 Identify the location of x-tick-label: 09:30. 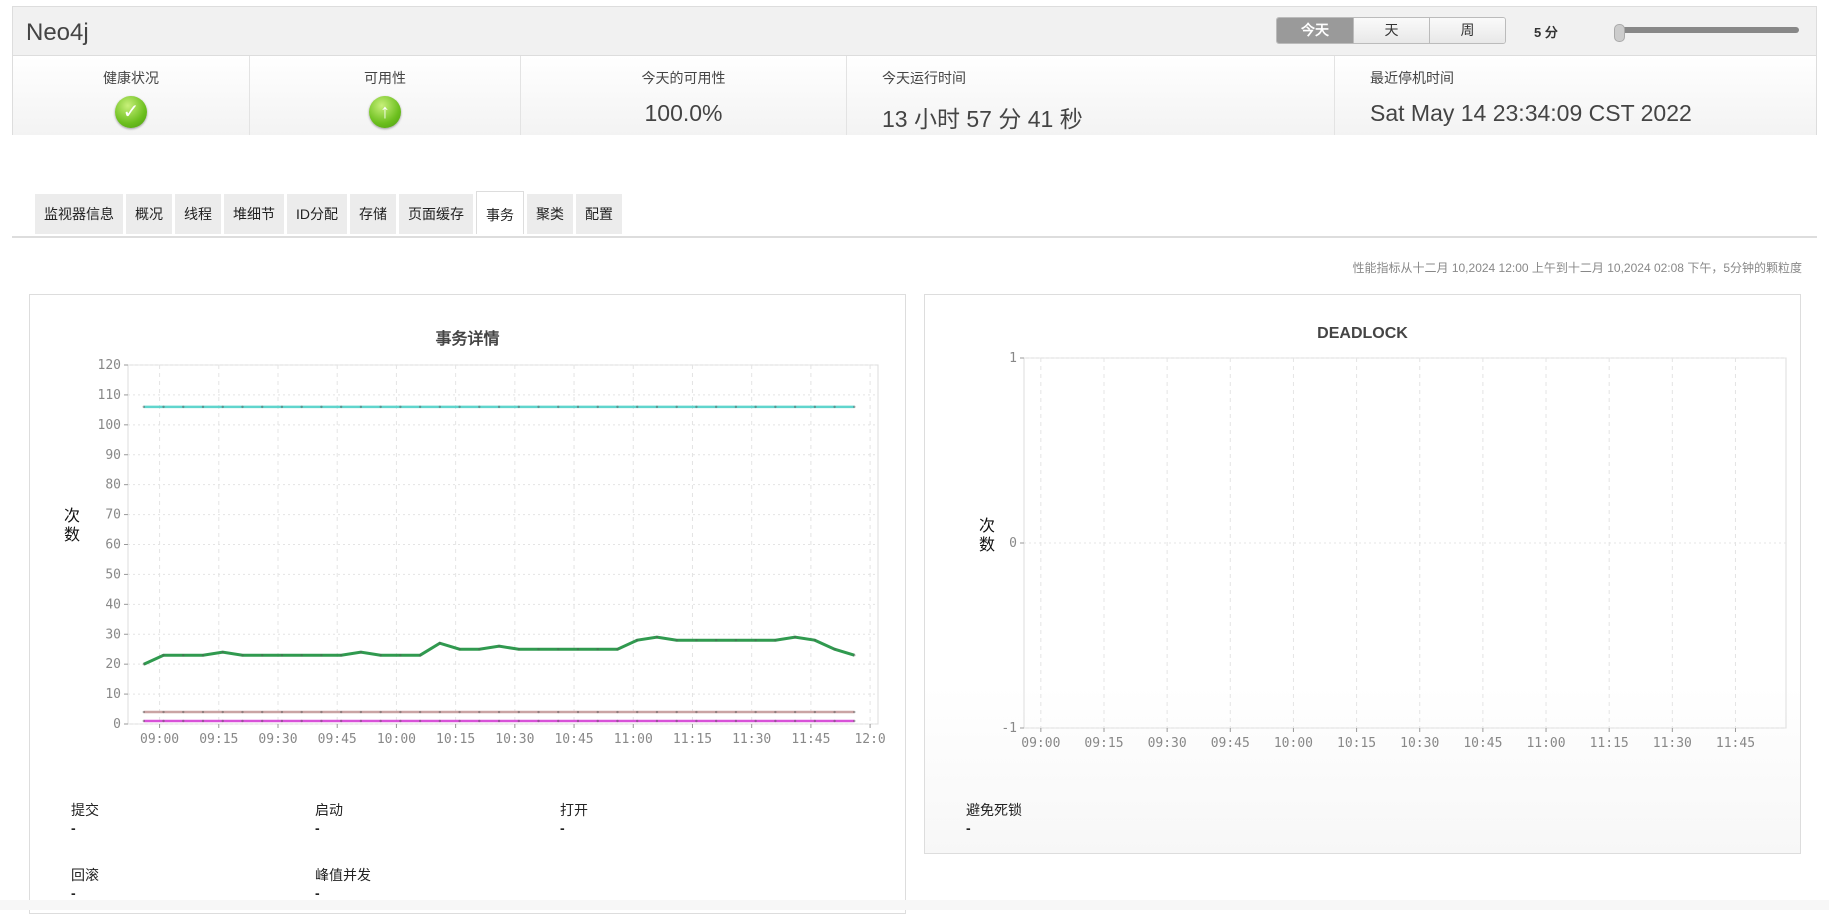
(1167, 743).